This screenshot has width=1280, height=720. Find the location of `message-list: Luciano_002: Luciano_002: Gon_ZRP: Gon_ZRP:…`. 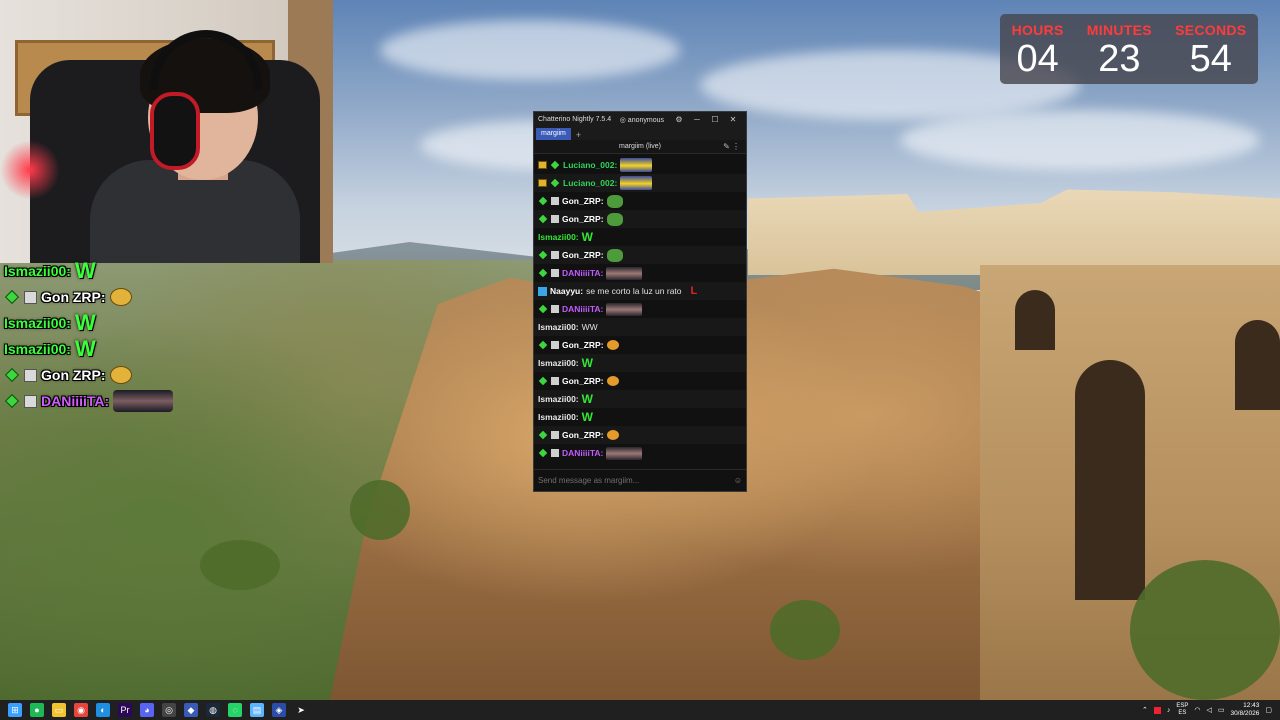

message-list: Luciano_002: Luciano_002: Gon_ZRP: Gon_ZRP:… is located at coordinates (640, 313).